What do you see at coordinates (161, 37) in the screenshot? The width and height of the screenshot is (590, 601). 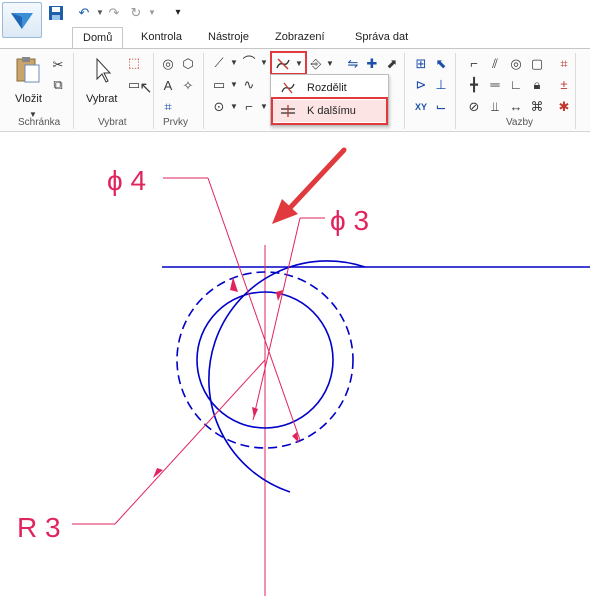 I see `tab-kontrola: Kontrola` at bounding box center [161, 37].